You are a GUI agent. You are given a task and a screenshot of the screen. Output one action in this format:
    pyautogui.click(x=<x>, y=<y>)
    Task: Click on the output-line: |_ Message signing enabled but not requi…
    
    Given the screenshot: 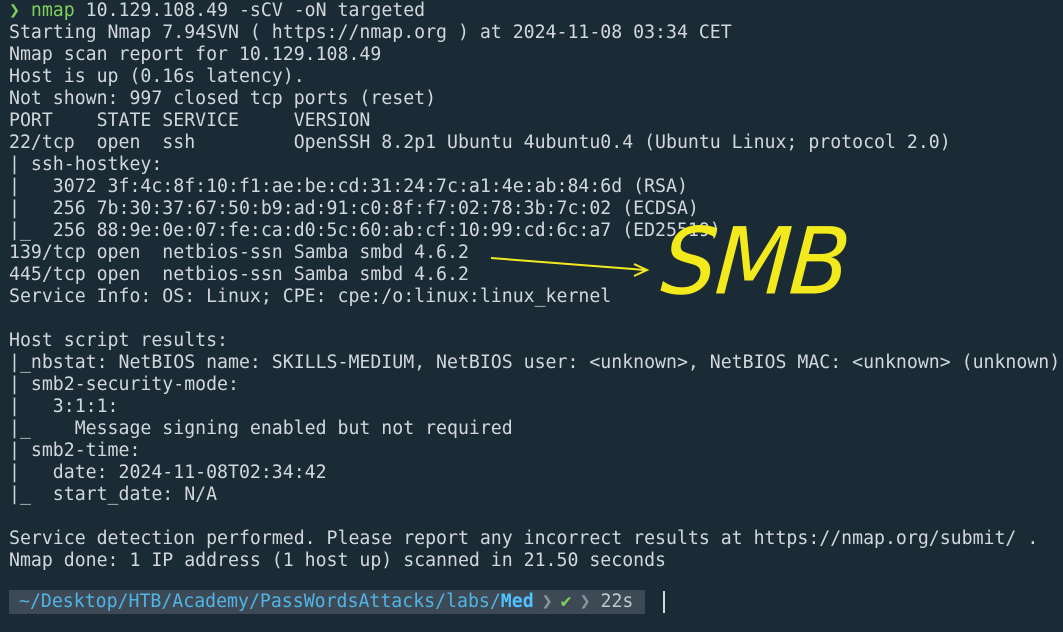 What is the action you would take?
    pyautogui.click(x=261, y=428)
    